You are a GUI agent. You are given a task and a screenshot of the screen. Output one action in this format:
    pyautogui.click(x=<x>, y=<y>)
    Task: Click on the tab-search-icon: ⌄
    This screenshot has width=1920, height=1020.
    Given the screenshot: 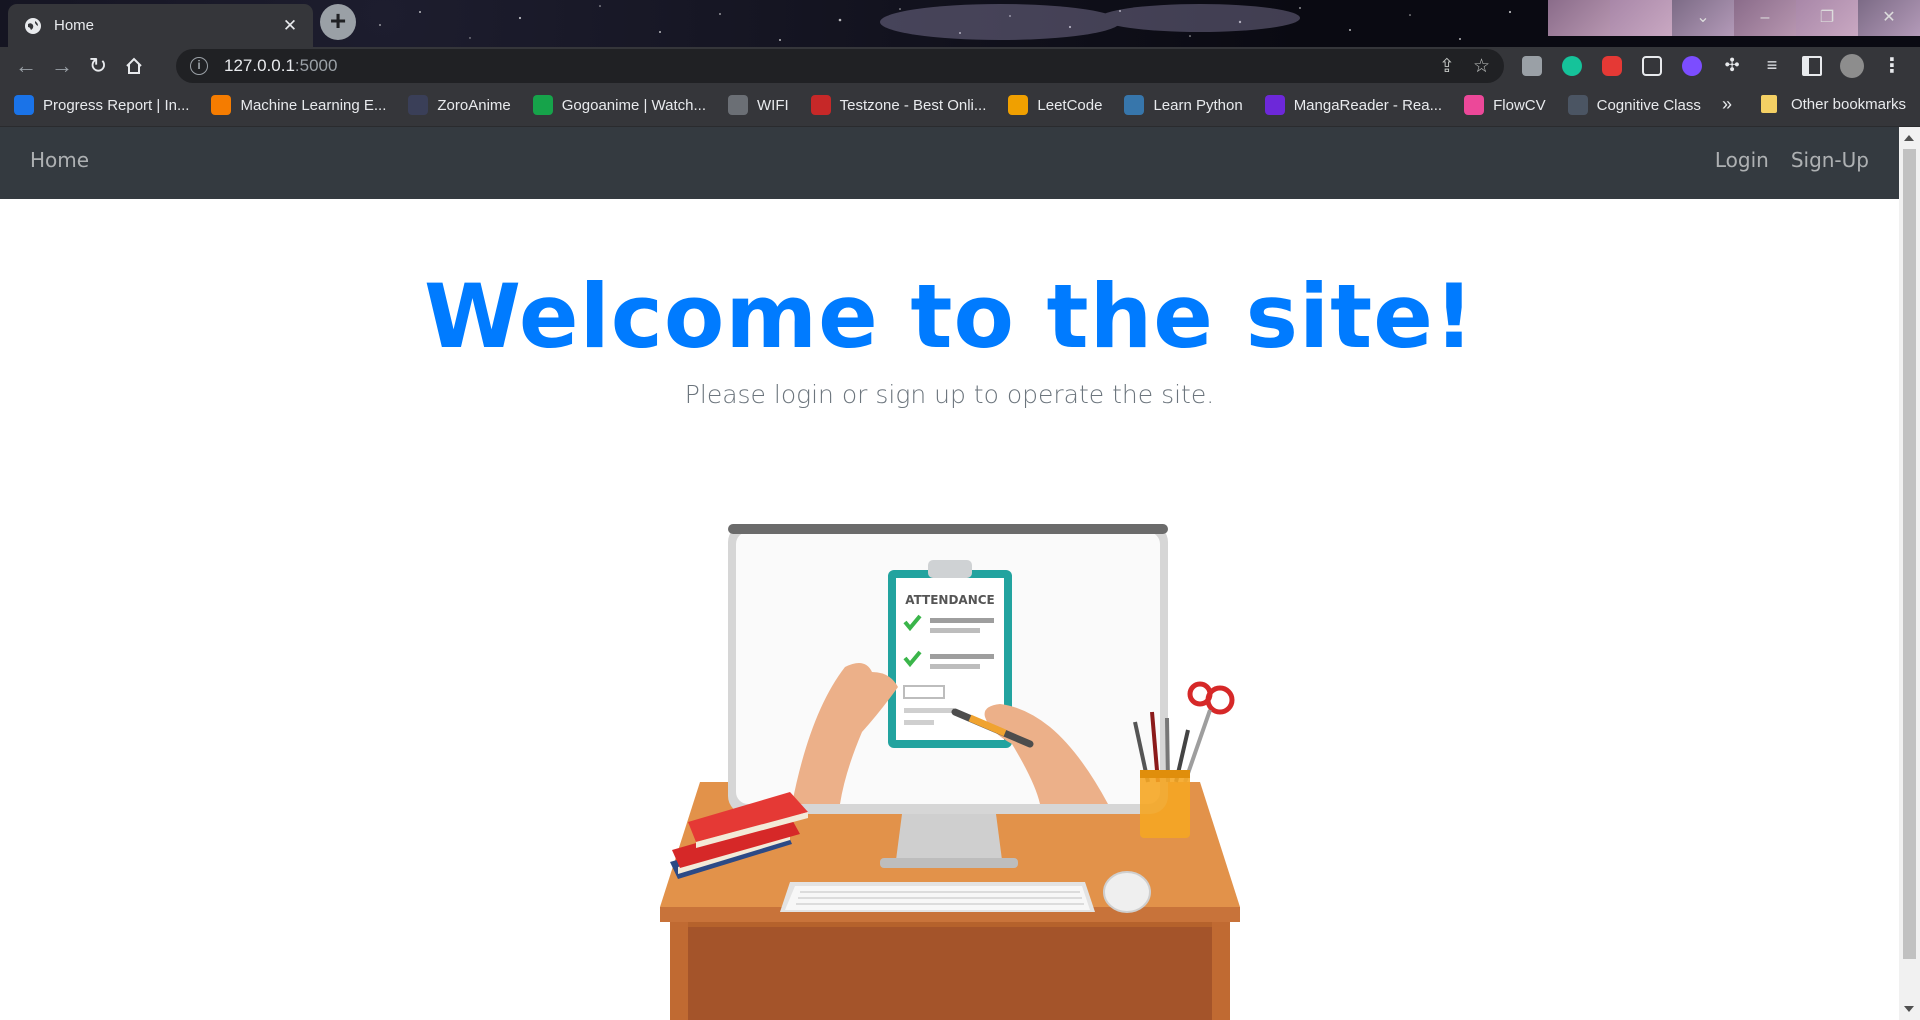 What is the action you would take?
    pyautogui.click(x=1703, y=18)
    